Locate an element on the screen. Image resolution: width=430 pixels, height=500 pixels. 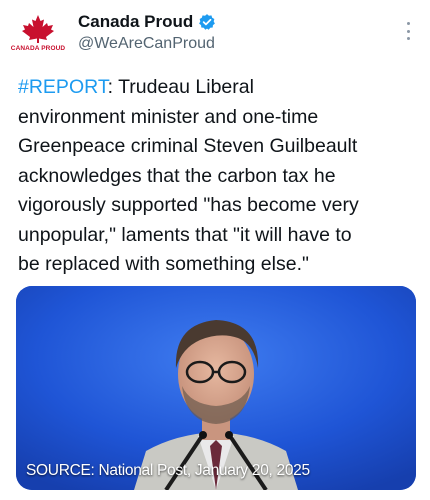
display-name: Canada Proud is located at coordinates (135, 22).